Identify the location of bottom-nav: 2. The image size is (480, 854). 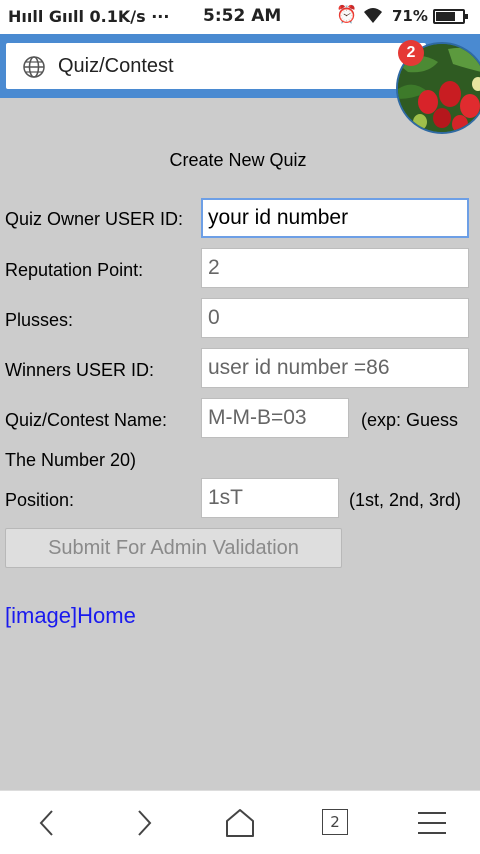
(240, 822).